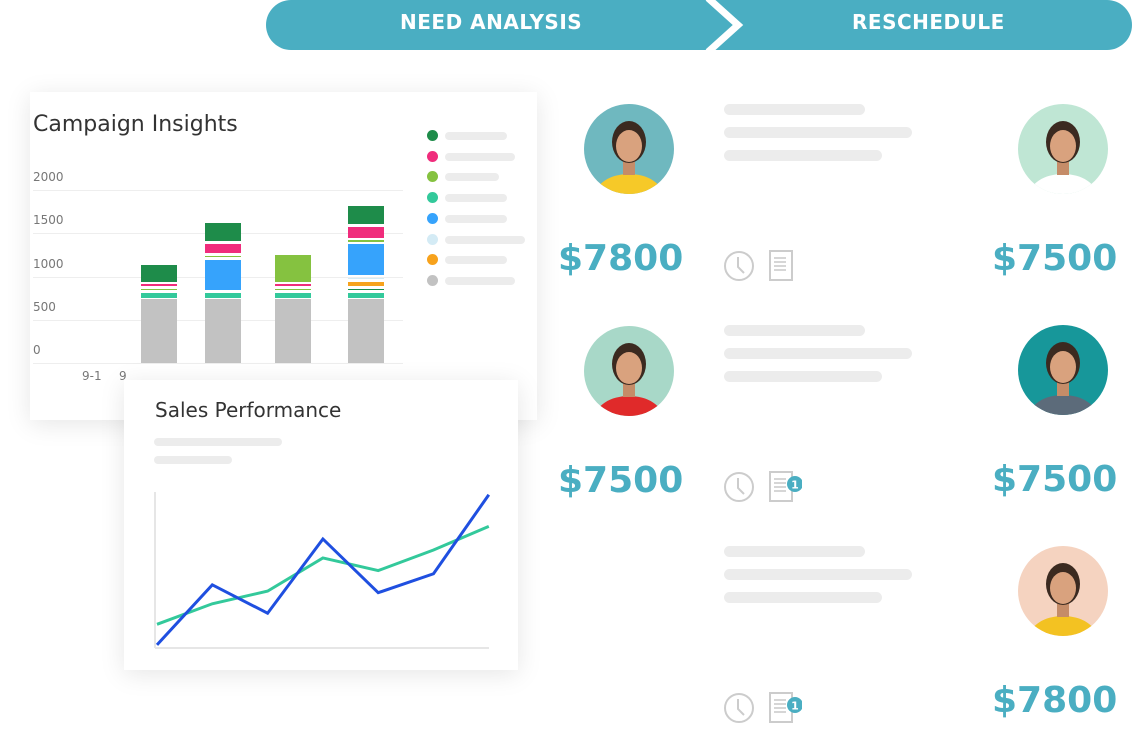 The width and height of the screenshot is (1132, 739). What do you see at coordinates (491, 22) in the screenshot?
I see `stage-need-analysis: NEED ANALYSIS` at bounding box center [491, 22].